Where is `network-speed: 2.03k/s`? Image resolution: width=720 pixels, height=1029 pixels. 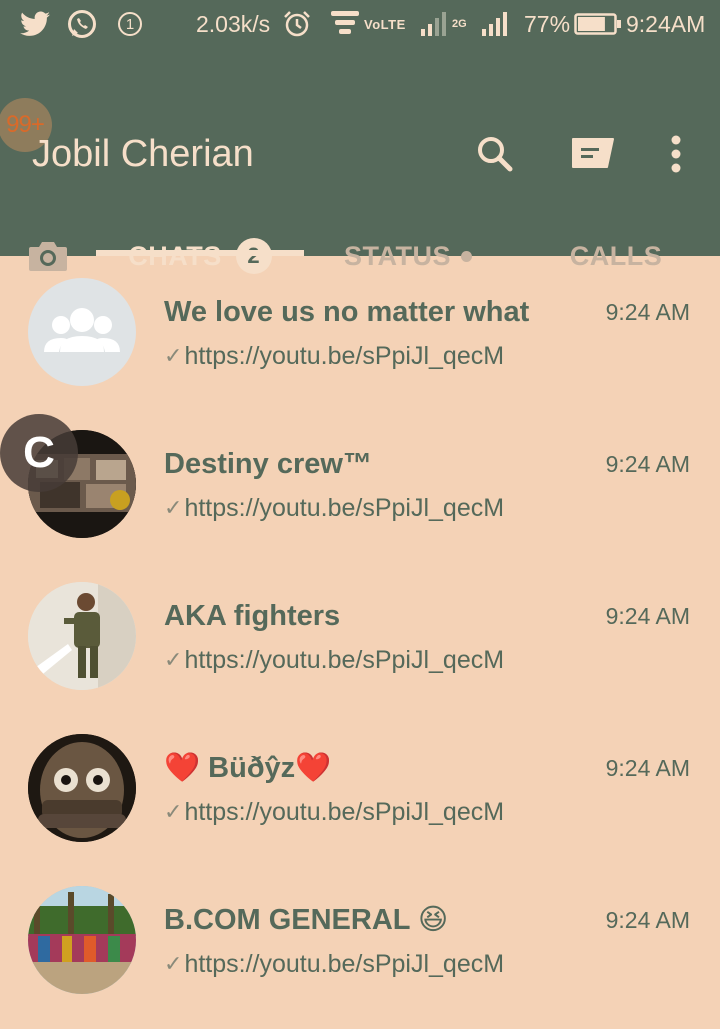
network-speed: 2.03k/s is located at coordinates (233, 23).